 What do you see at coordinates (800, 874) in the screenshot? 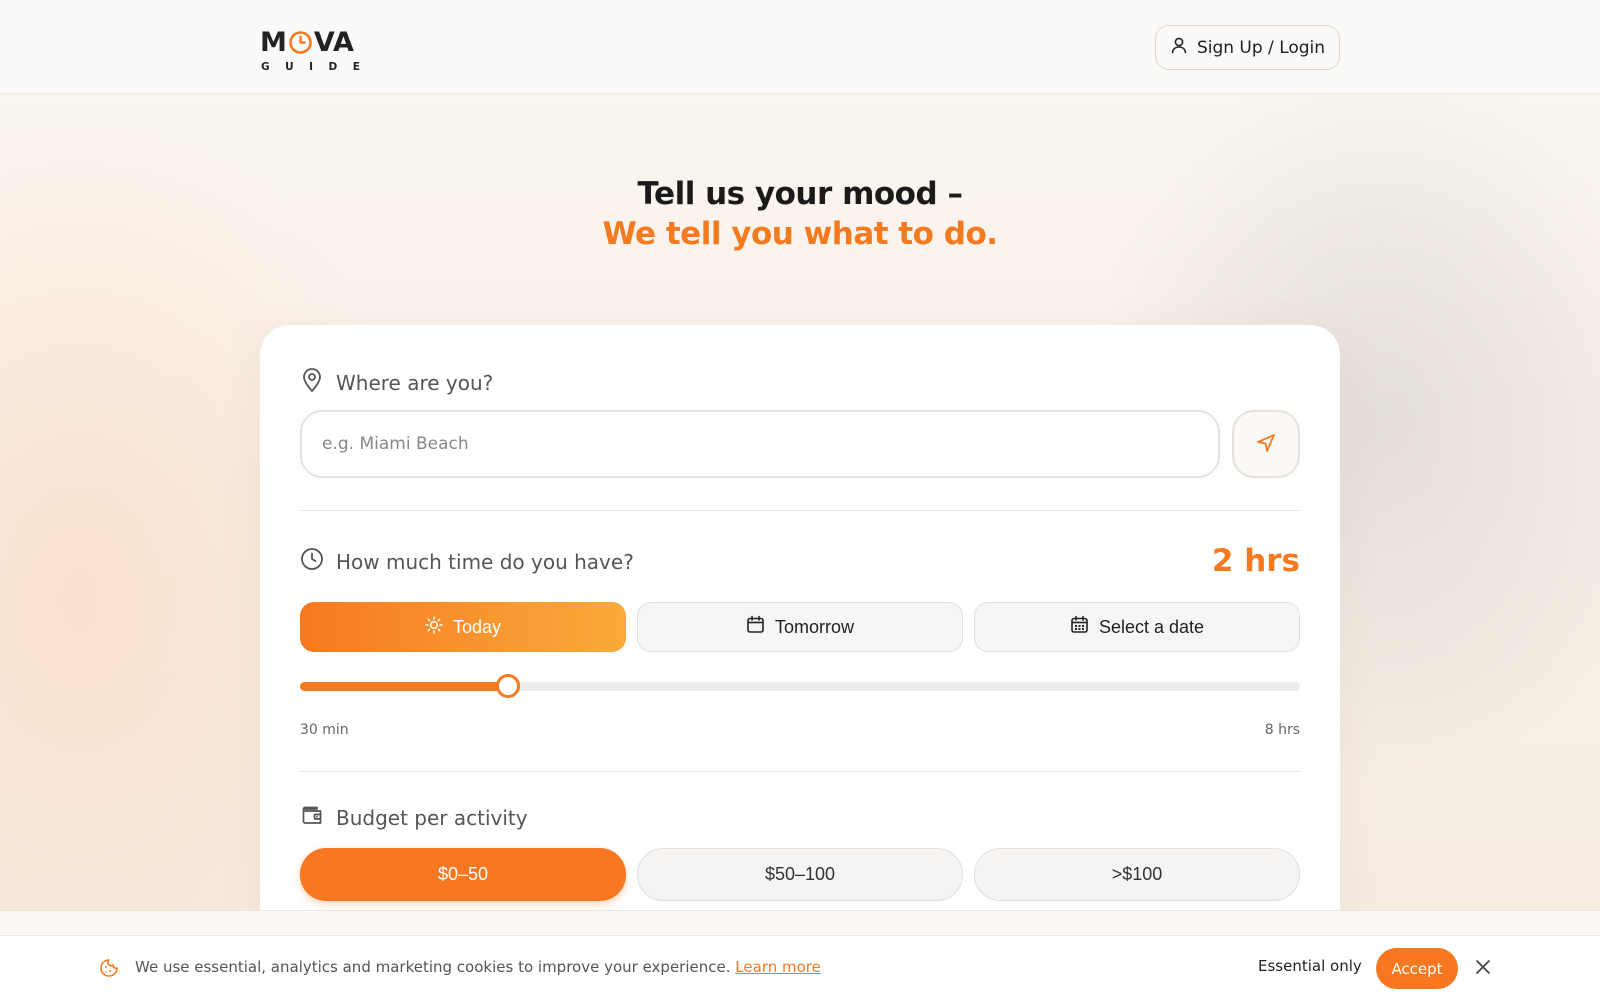
I see `budget-option-50-100: $50–100` at bounding box center [800, 874].